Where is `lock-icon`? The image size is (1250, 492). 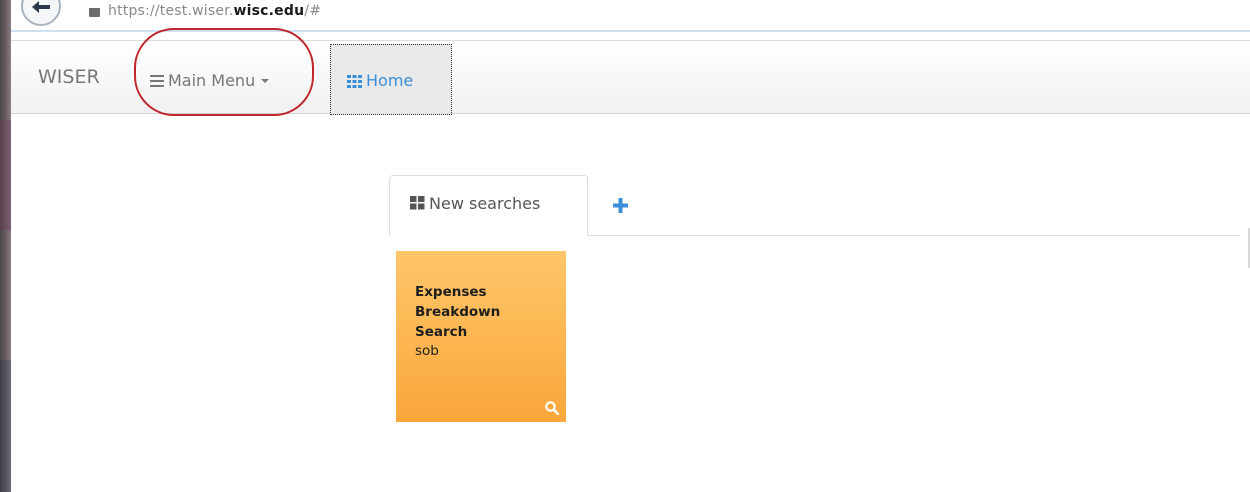
lock-icon is located at coordinates (94, 12).